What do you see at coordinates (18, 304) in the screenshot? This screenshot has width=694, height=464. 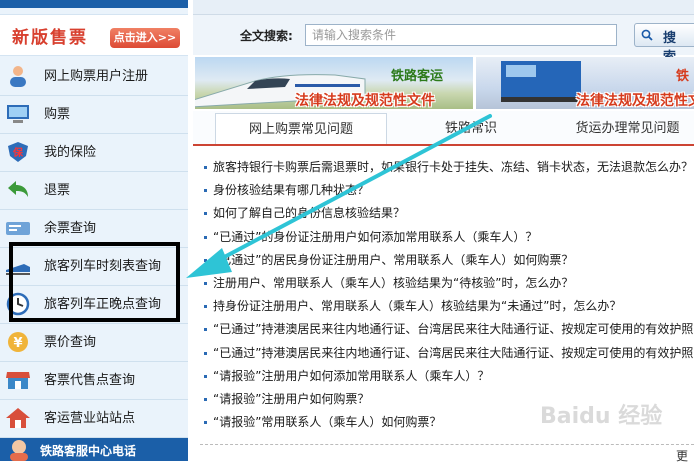 I see `clock-icon` at bounding box center [18, 304].